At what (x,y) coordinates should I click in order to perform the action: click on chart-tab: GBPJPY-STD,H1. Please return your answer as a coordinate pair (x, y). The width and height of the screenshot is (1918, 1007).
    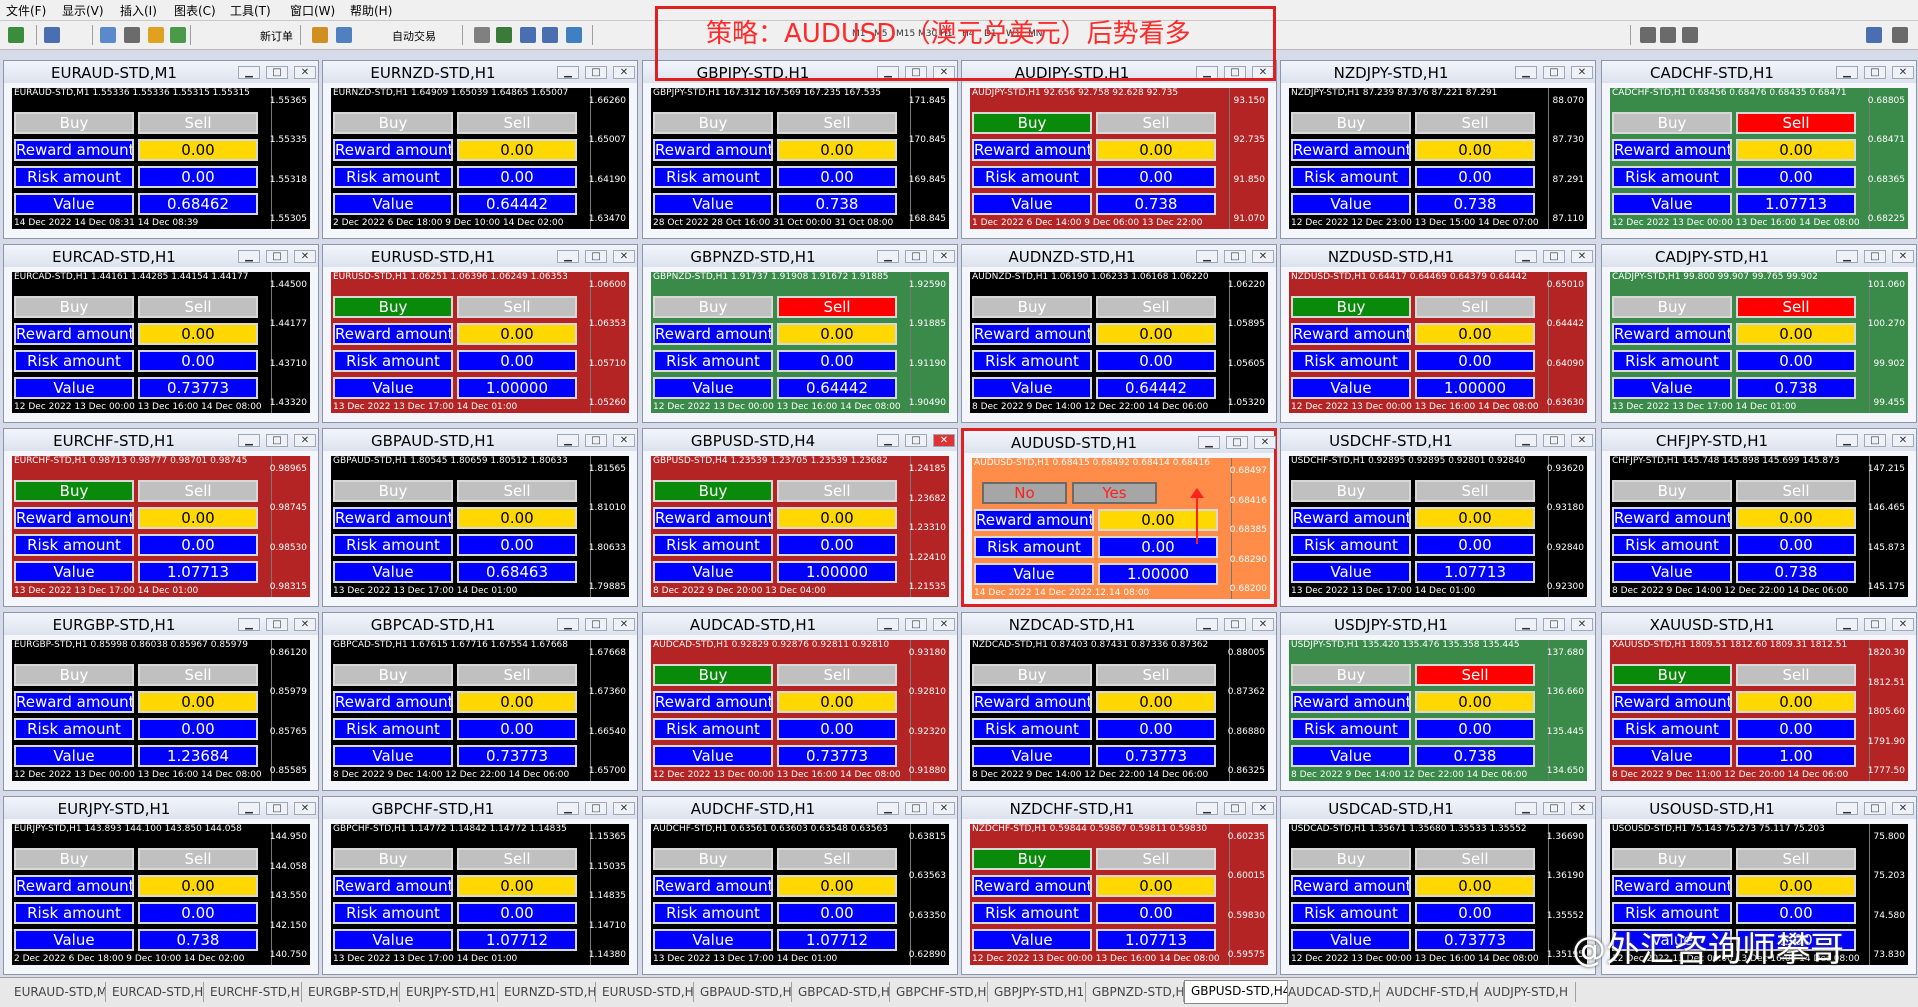
    Looking at the image, I should click on (1037, 992).